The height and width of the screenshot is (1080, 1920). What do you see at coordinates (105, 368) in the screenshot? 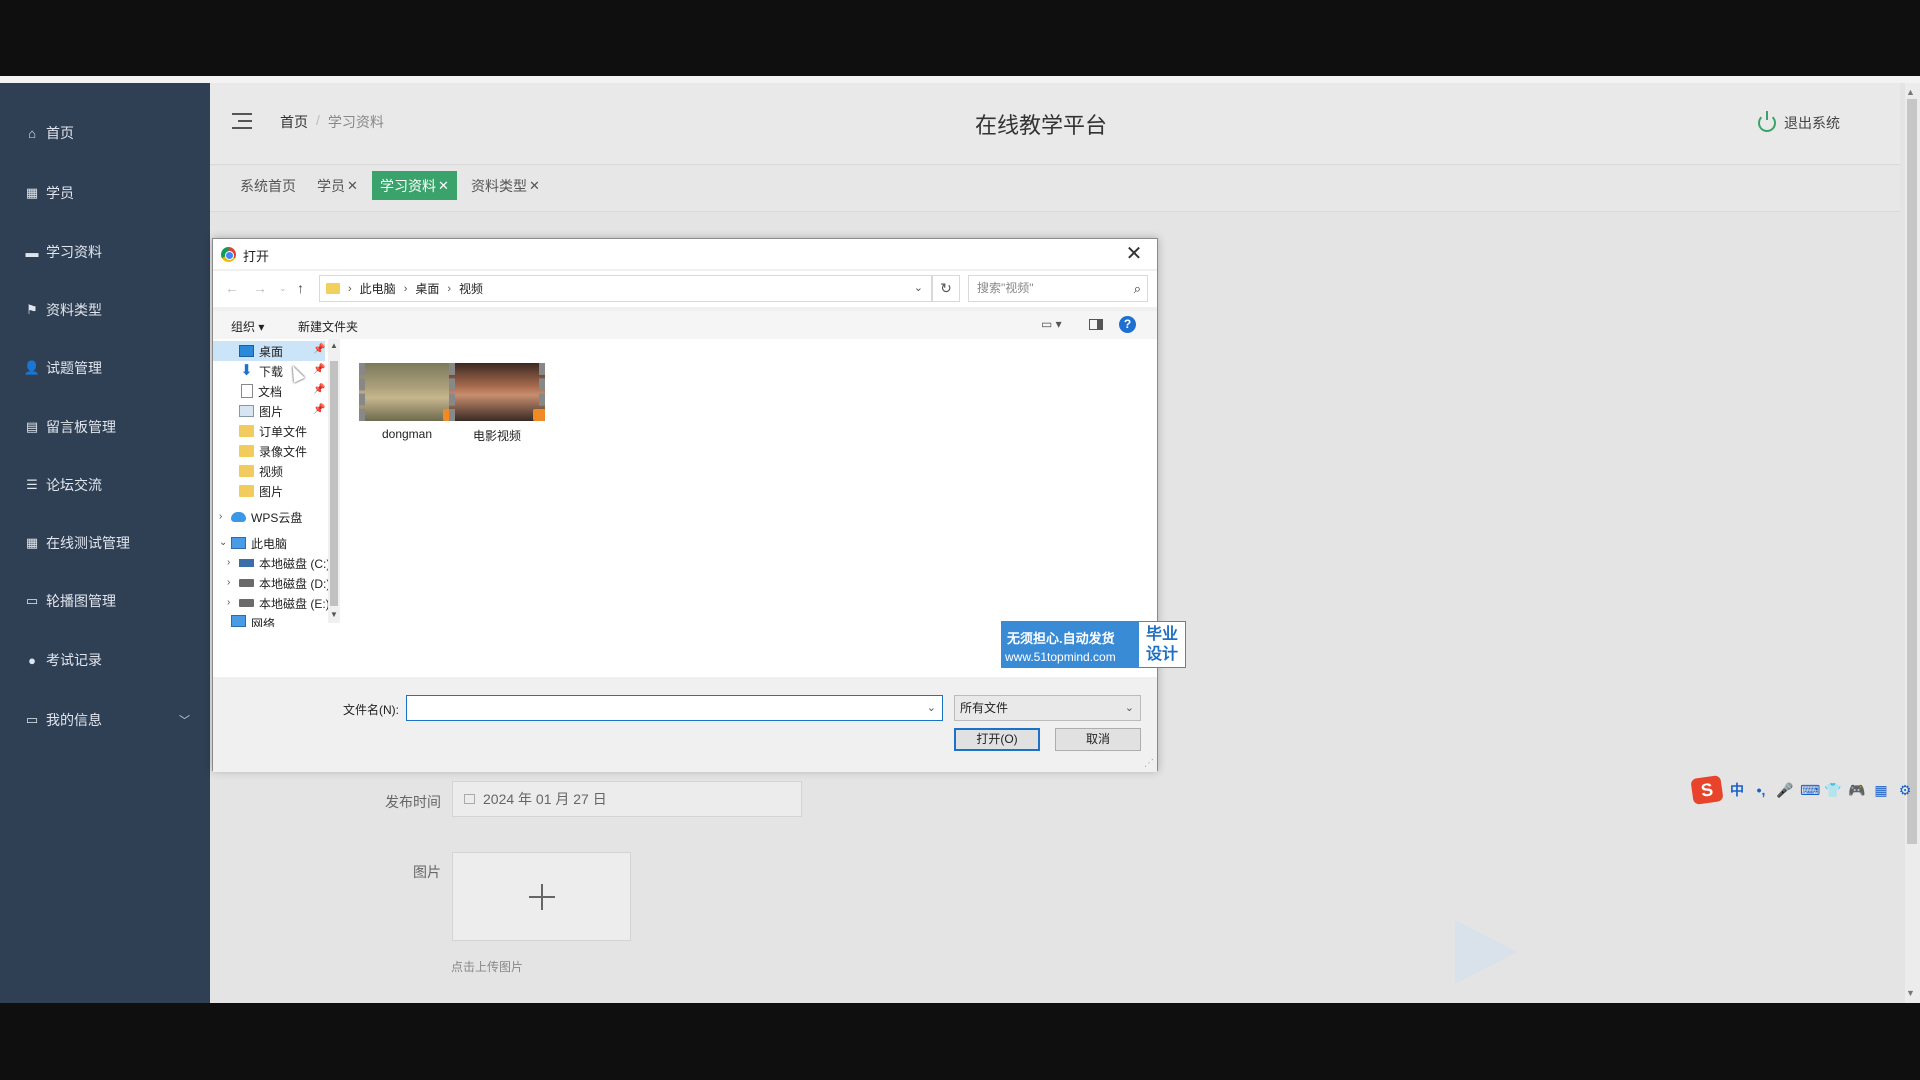
I see `sidebar-item-questions: 👤 试题管理` at bounding box center [105, 368].